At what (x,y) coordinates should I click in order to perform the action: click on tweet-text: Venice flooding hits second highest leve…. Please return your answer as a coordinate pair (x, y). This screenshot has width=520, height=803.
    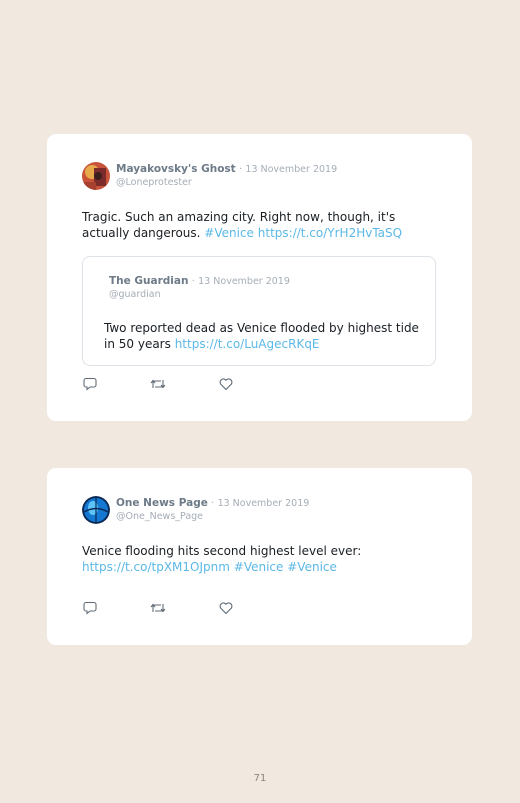
    Looking at the image, I should click on (252, 559).